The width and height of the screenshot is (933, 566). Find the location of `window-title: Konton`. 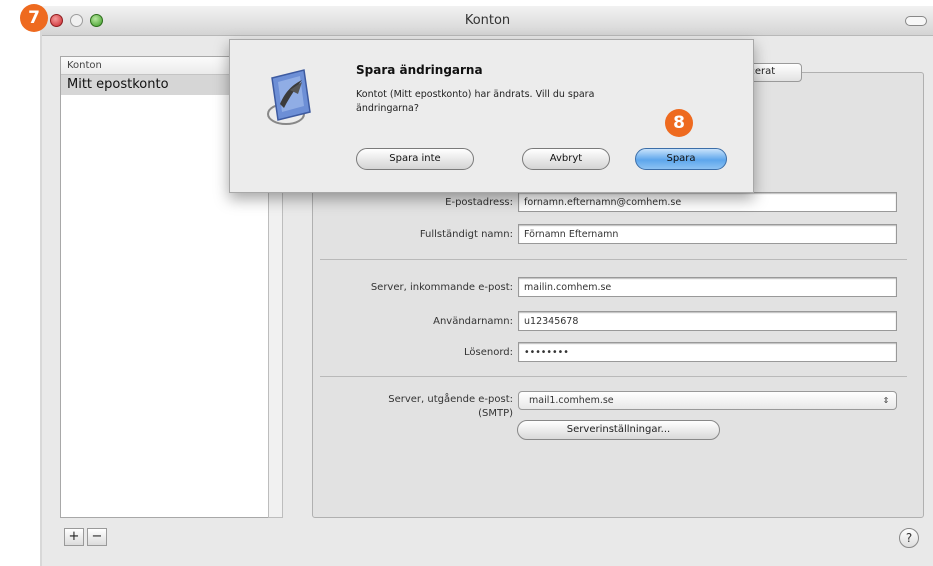

window-title: Konton is located at coordinates (487, 20).